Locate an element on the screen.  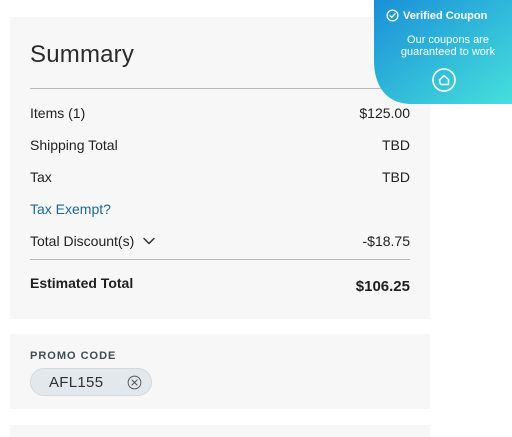
check-circle-icon is located at coordinates (392, 15).